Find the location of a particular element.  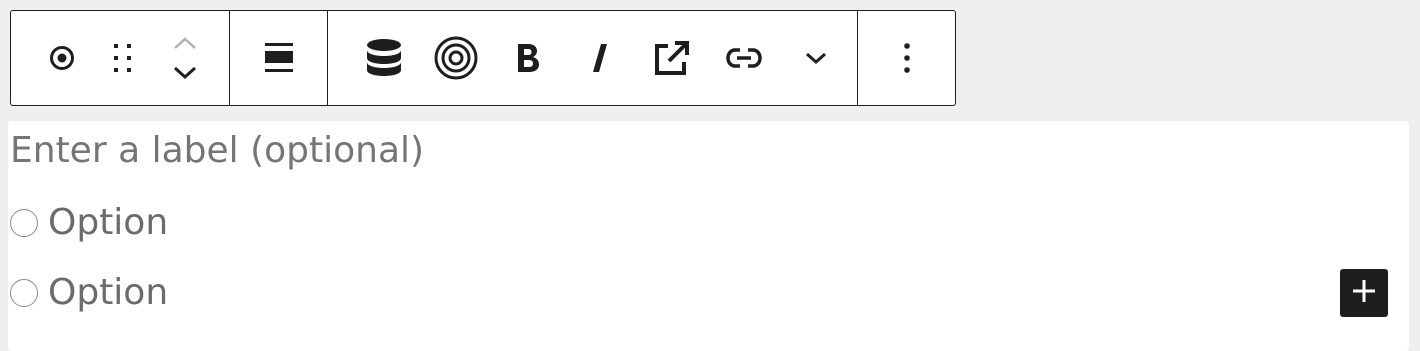

more-formats-button is located at coordinates (816, 58).